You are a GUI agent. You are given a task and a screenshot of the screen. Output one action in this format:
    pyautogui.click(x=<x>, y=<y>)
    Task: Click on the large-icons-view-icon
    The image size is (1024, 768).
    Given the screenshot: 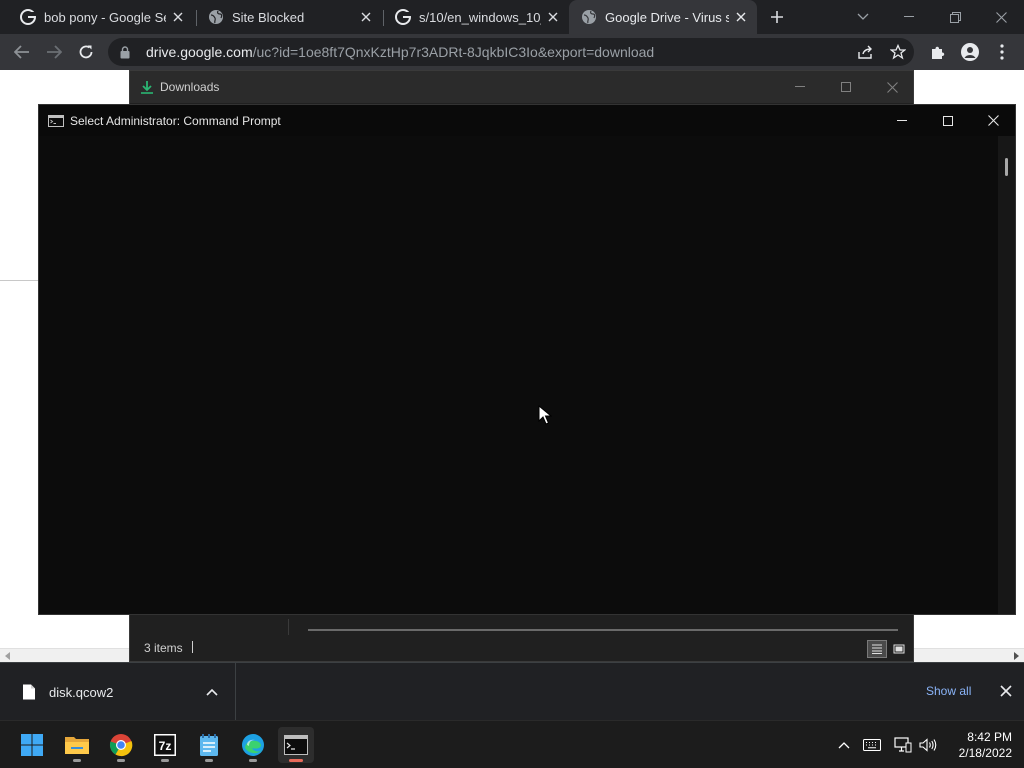 What is the action you would take?
    pyautogui.click(x=899, y=649)
    